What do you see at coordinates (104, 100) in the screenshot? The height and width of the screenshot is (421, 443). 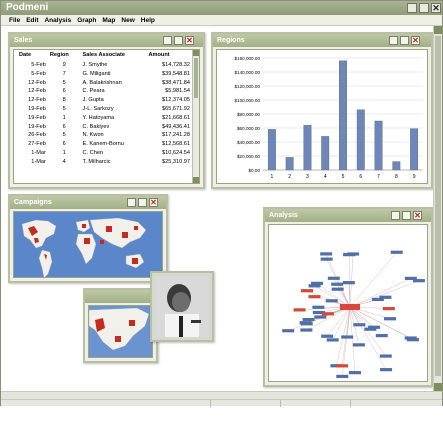 I see `table-row: 12-Feb 8 J. Gupta $12,374.05` at bounding box center [104, 100].